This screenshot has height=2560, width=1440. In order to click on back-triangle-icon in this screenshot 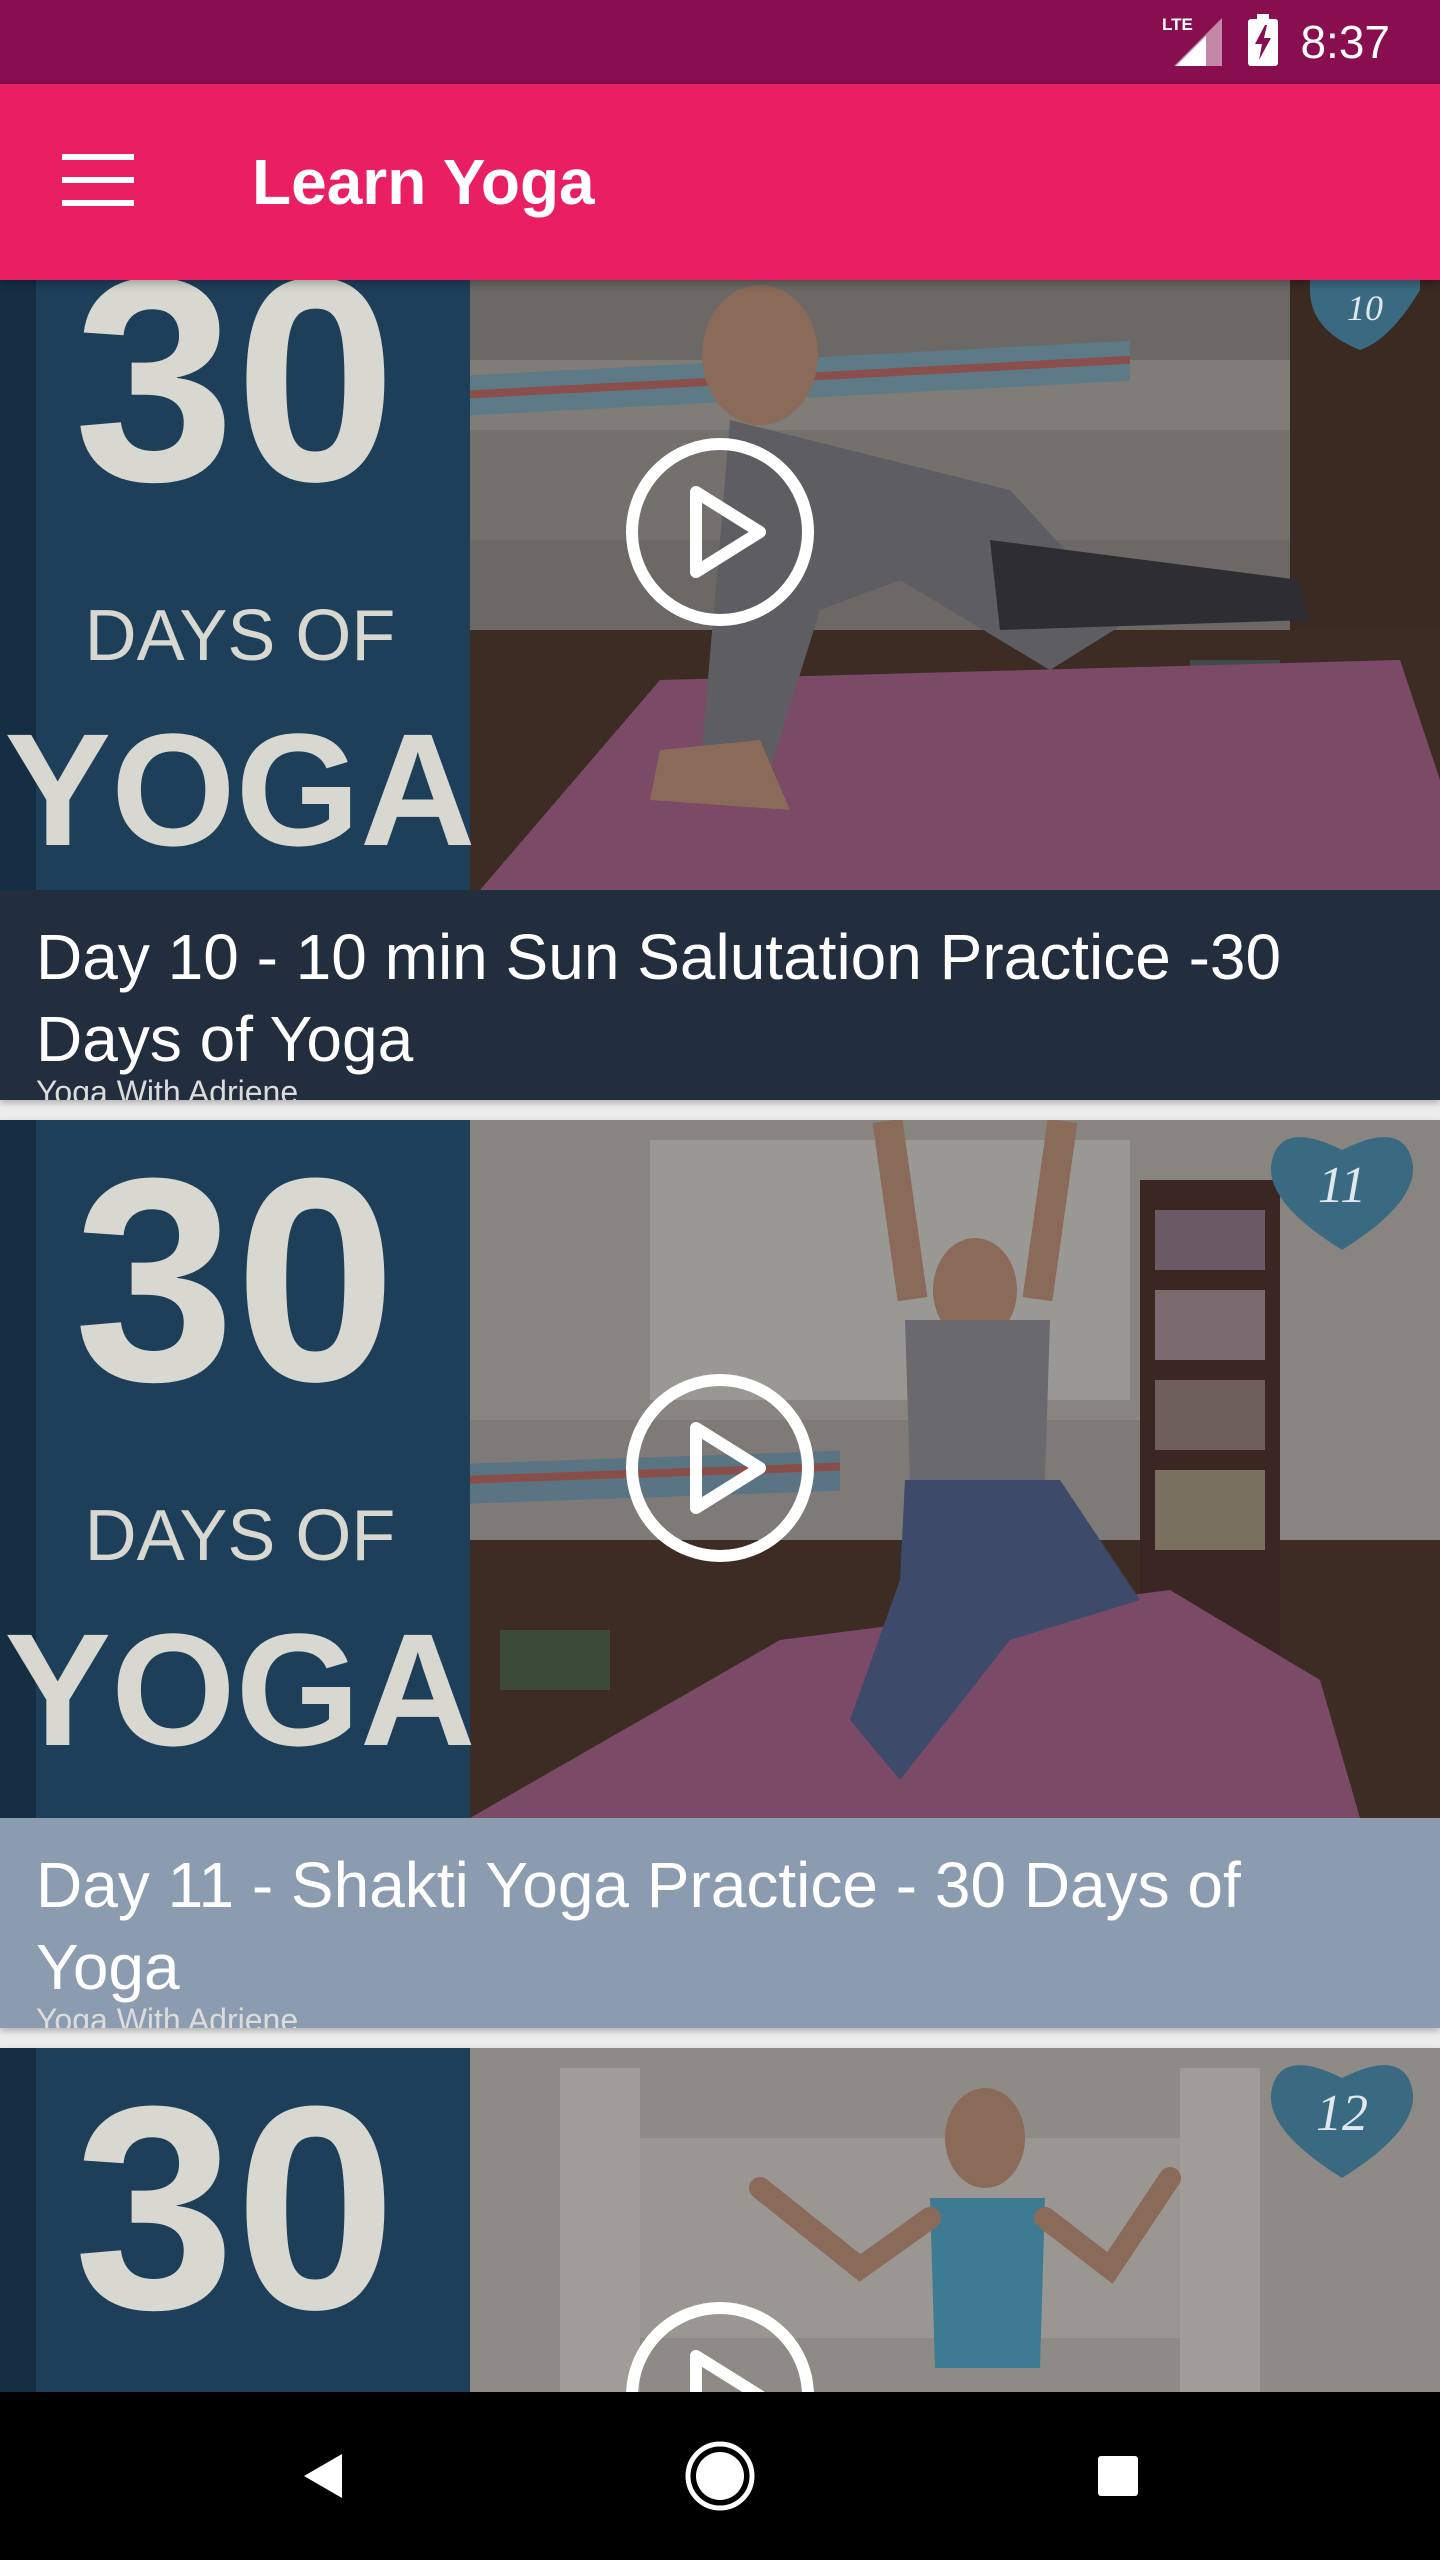, I will do `click(320, 2476)`.